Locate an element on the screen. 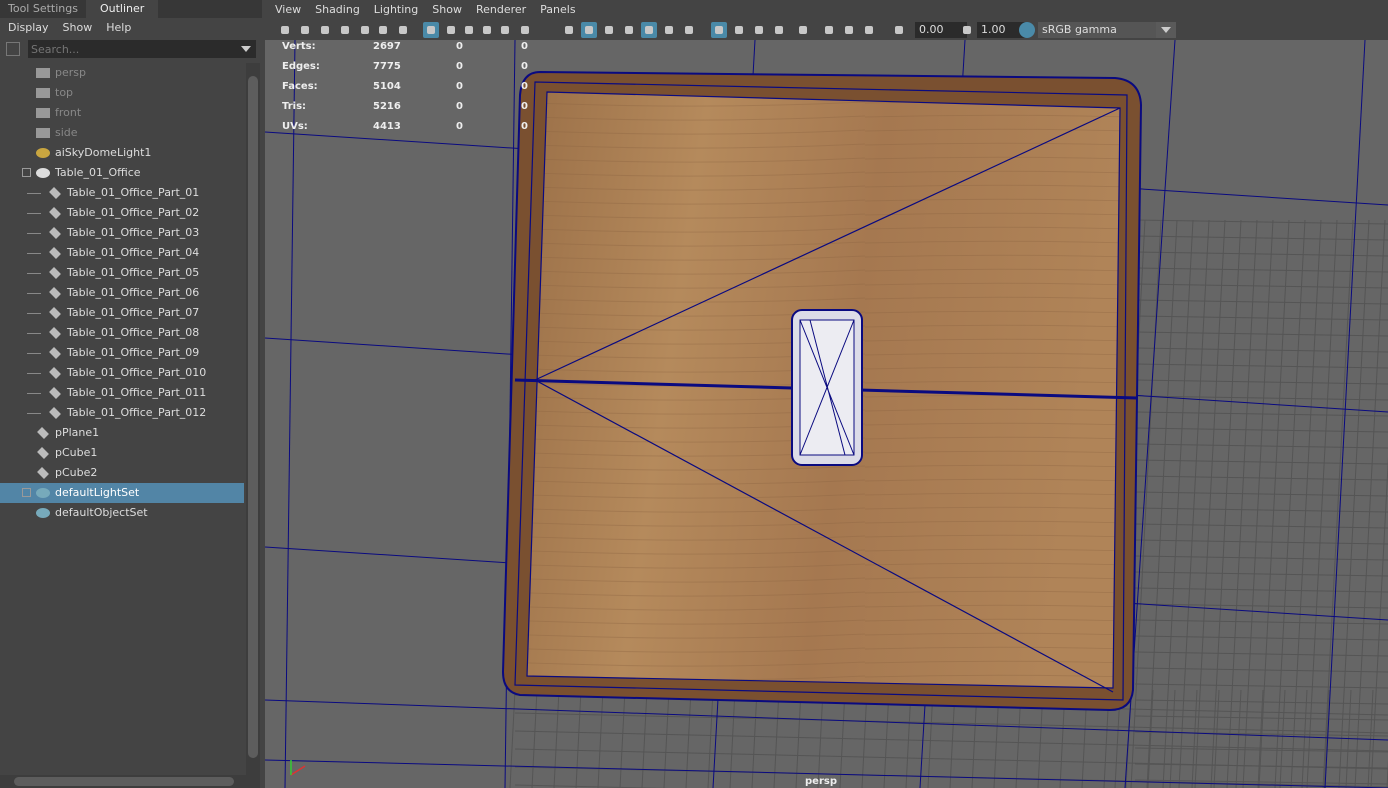 This screenshot has width=1388, height=788. expand-icon is located at coordinates (26, 492).